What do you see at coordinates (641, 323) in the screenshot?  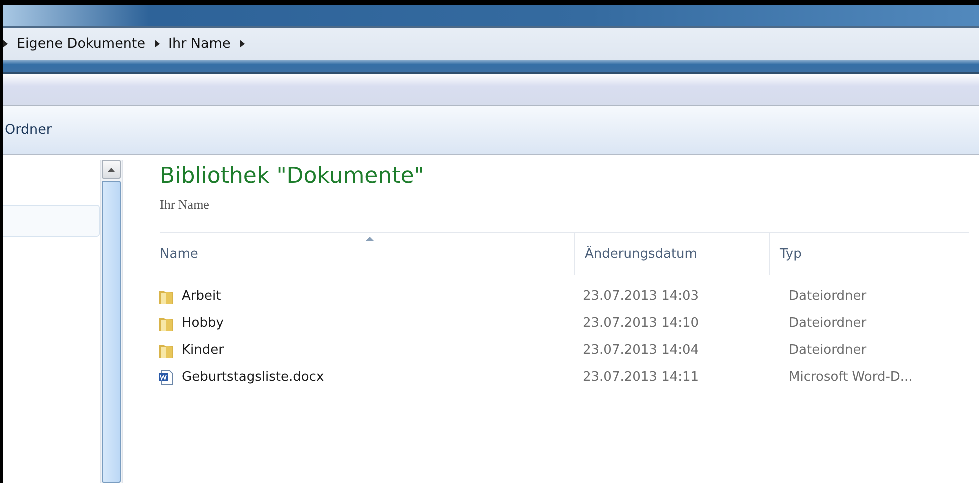 I see `date-cell: 23.07.2013 14:10` at bounding box center [641, 323].